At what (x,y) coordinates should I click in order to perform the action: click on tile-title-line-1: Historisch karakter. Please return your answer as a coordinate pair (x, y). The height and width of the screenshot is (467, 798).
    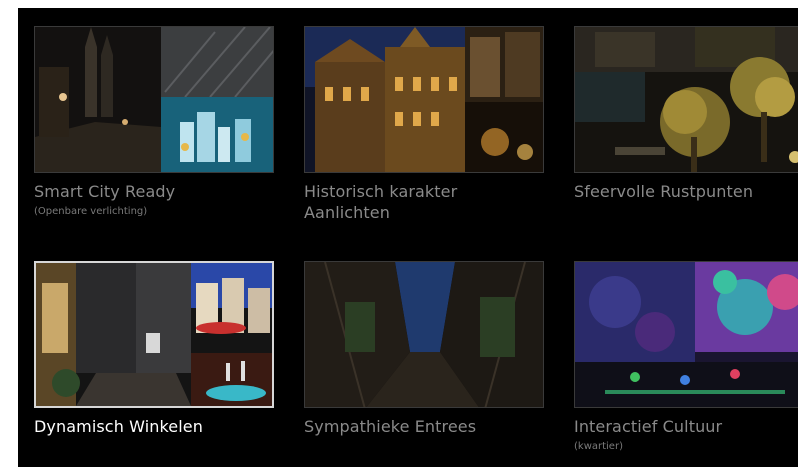
    Looking at the image, I should click on (381, 191).